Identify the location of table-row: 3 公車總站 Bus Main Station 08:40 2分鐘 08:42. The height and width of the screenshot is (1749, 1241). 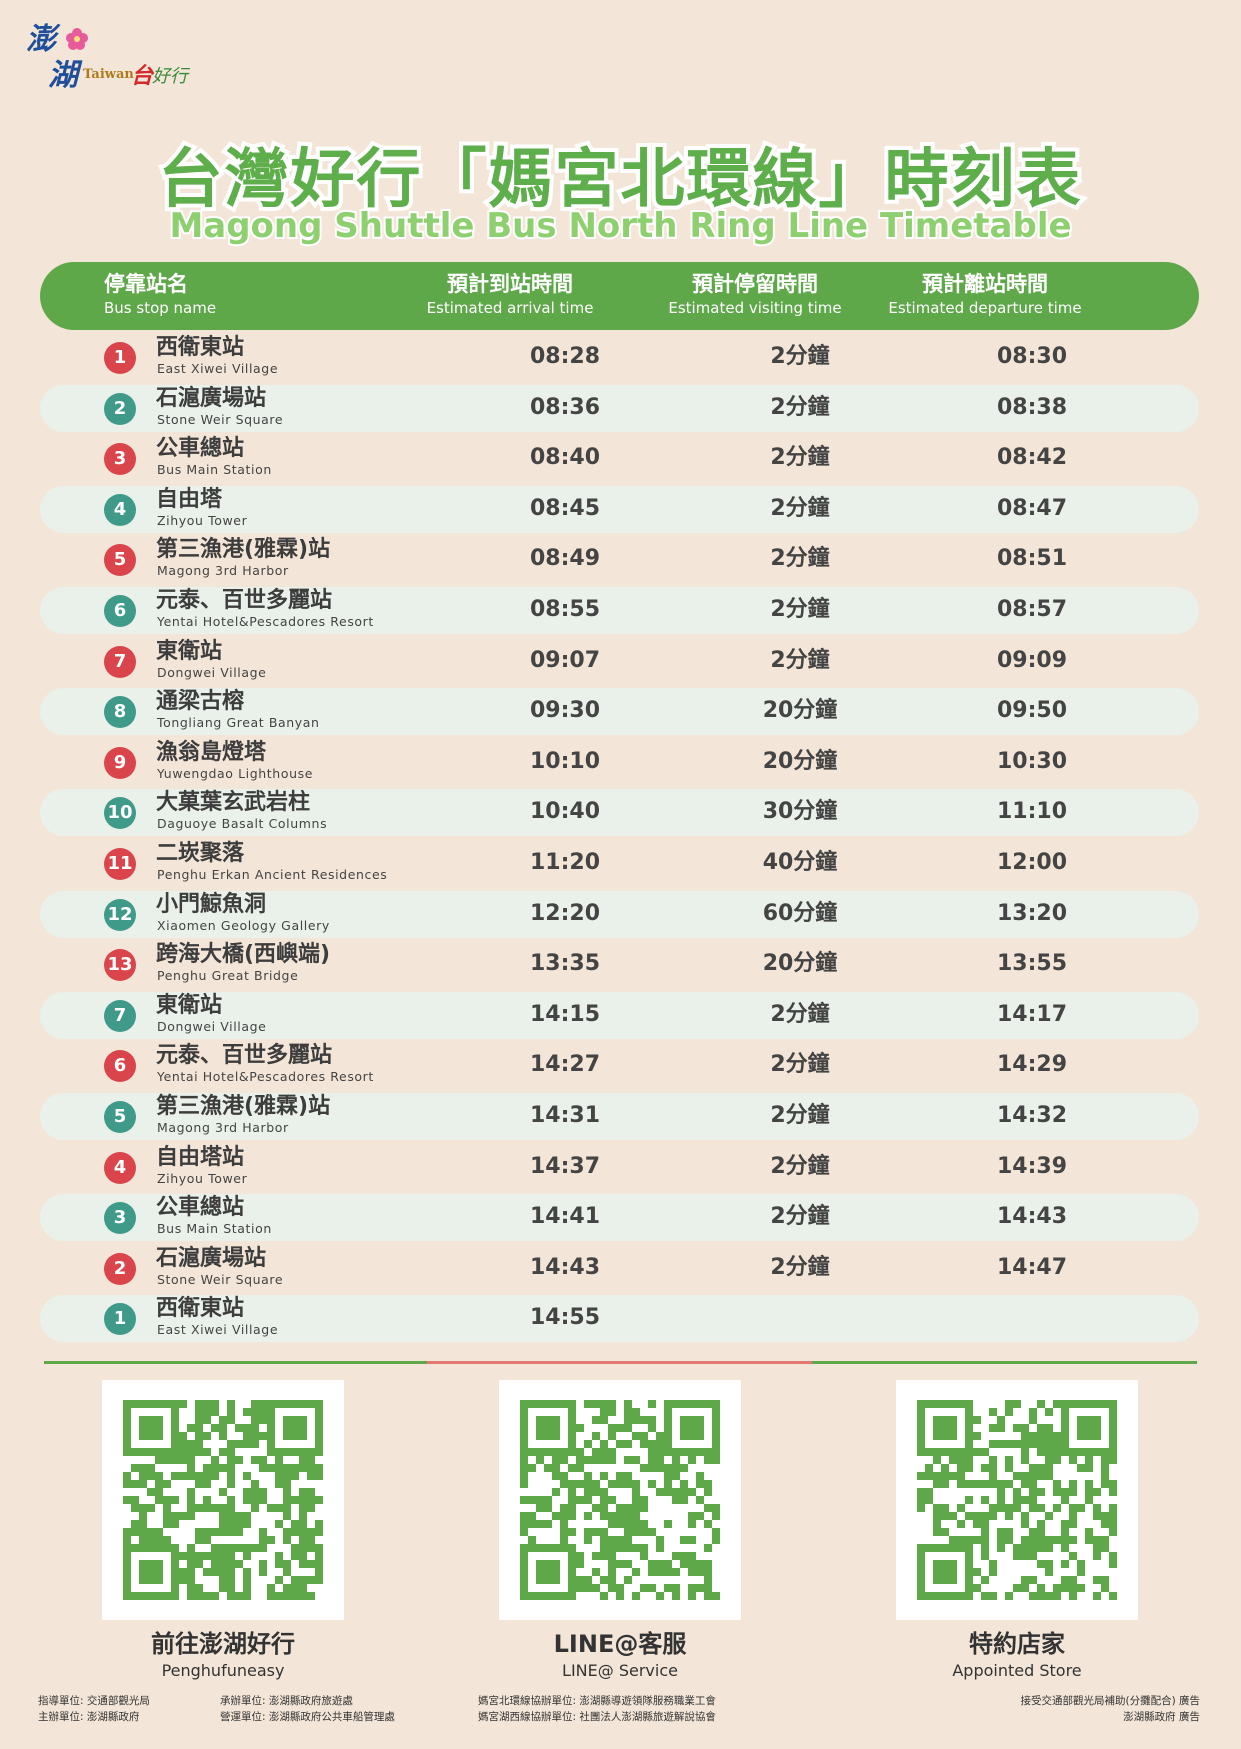
(619, 458).